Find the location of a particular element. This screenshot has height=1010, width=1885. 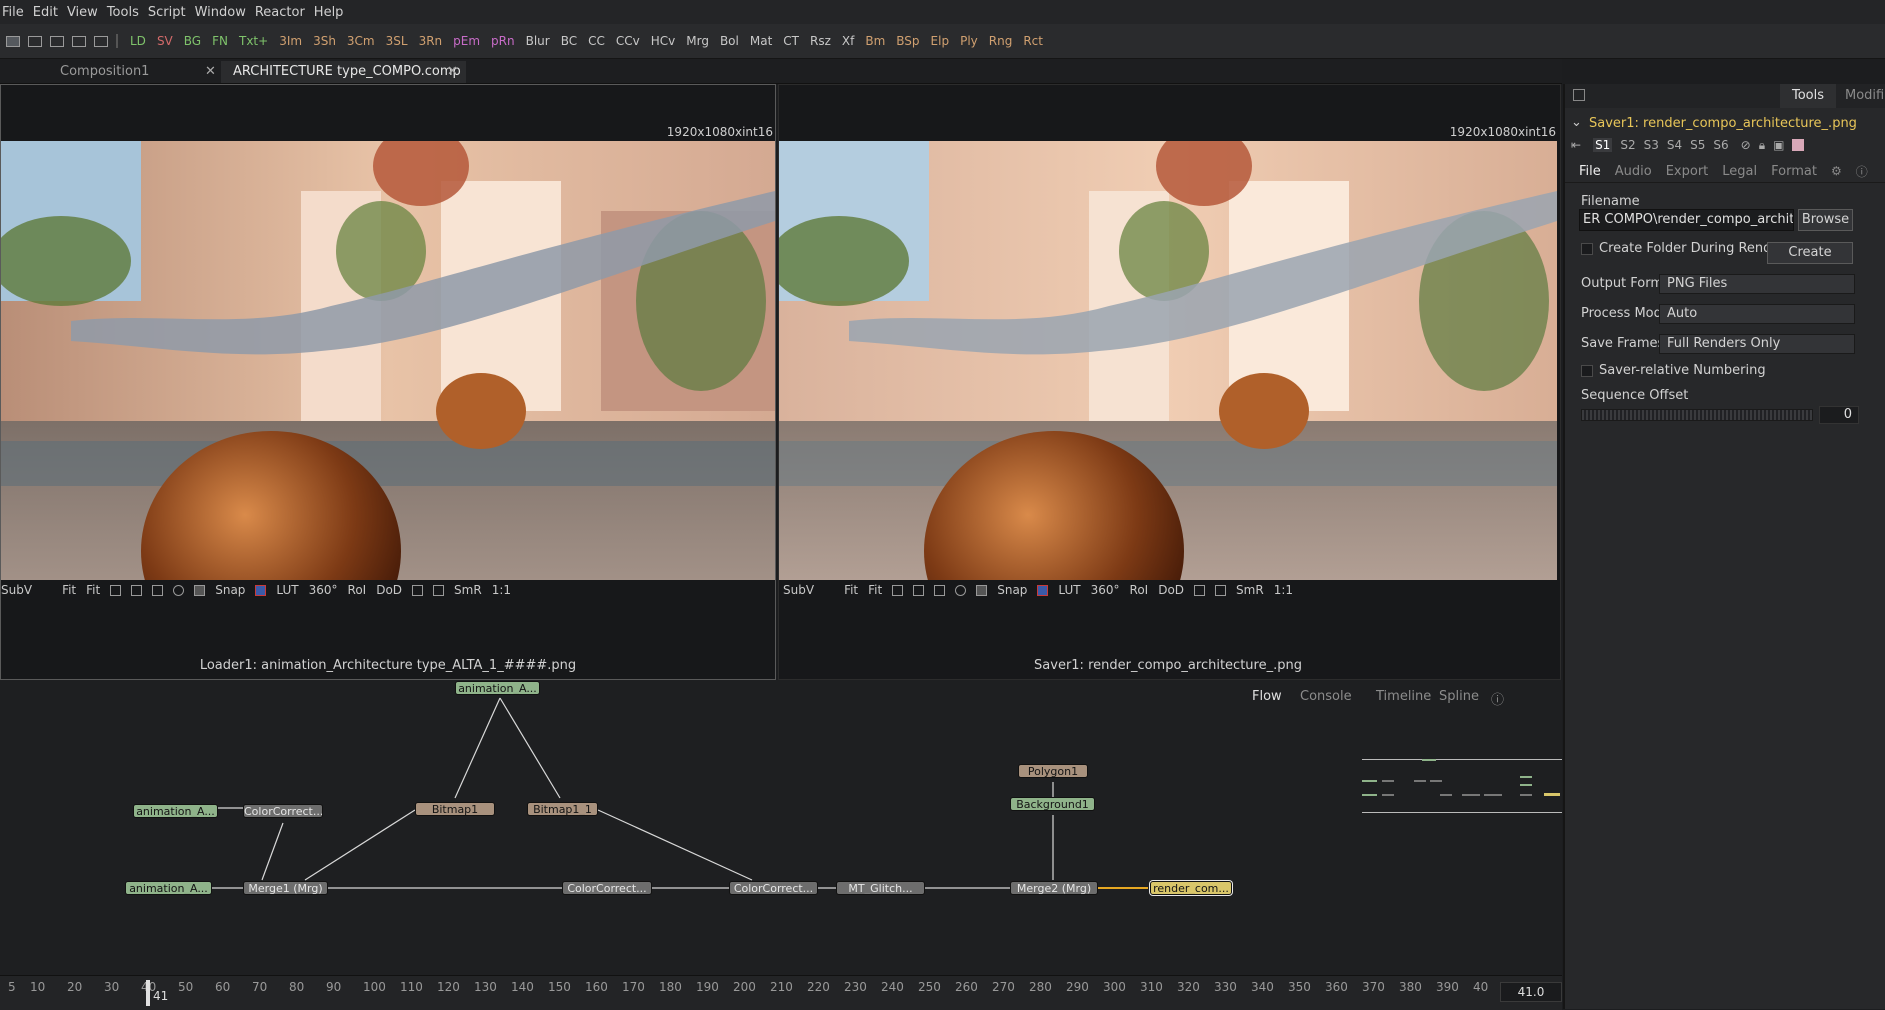

tool-button-3im: 3Im is located at coordinates (290, 41).